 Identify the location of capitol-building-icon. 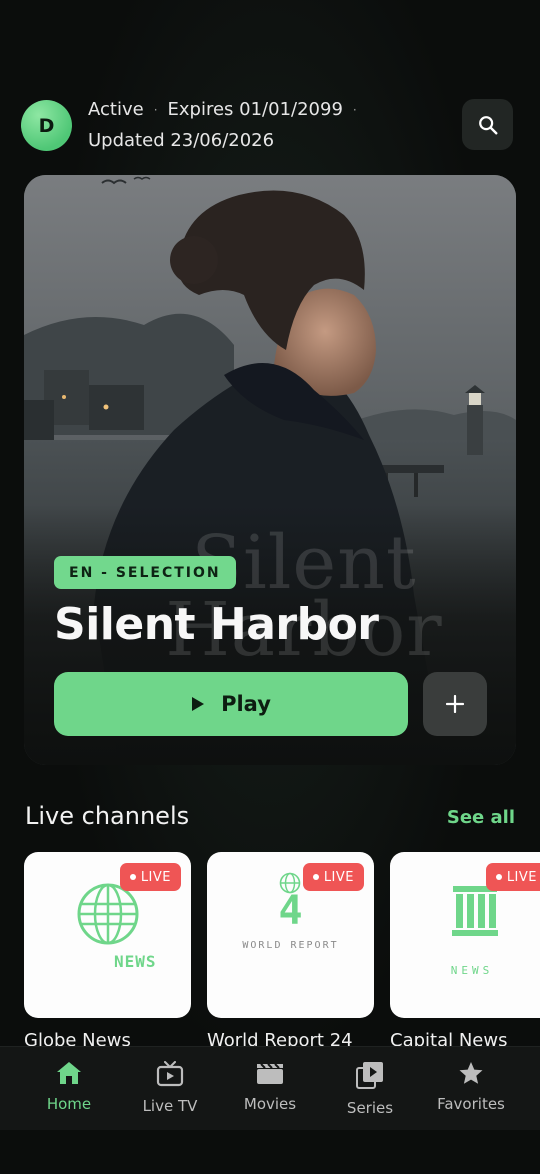
(475, 911).